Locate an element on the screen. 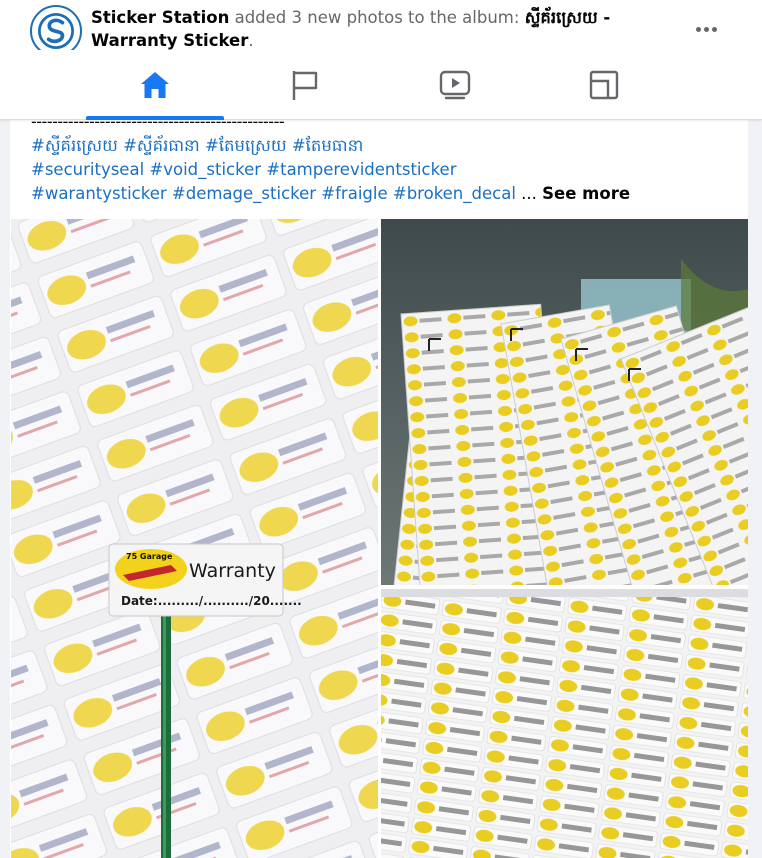 This screenshot has height=858, width=762. hashtag-link: #broken_decal is located at coordinates (454, 193).